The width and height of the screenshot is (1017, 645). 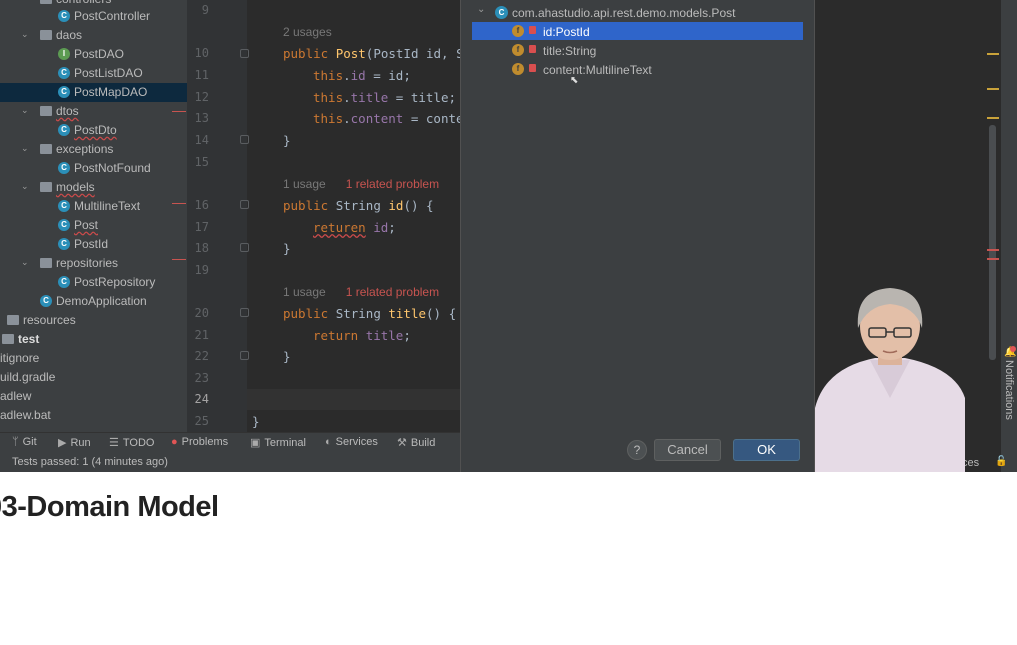 I want to click on tree-item-label: resources, so click(x=49, y=320).